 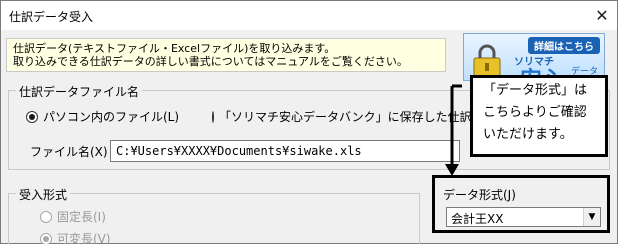 What do you see at coordinates (111, 117) in the screenshot?
I see `radio-local-file-label: パソコン内のファイル(L)` at bounding box center [111, 117].